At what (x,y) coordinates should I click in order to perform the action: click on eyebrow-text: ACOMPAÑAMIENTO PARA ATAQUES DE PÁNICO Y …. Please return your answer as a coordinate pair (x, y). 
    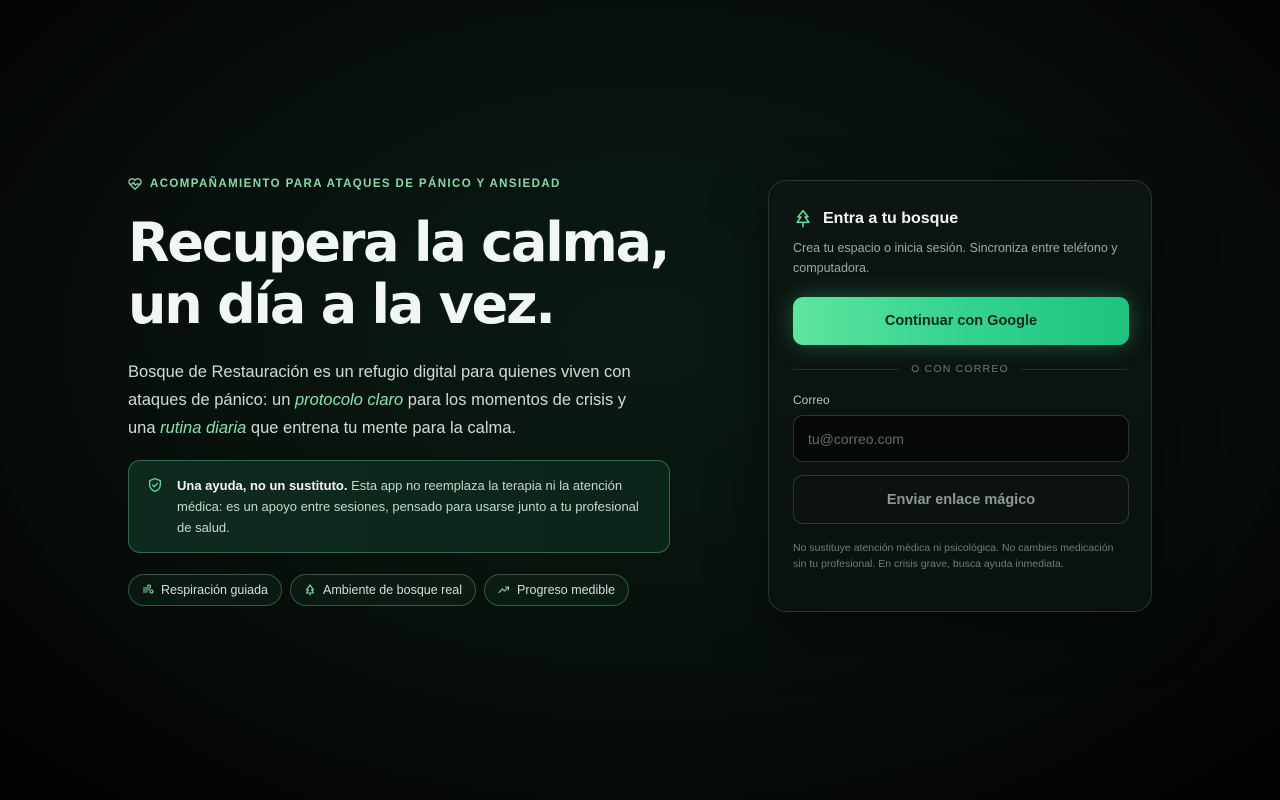
    Looking at the image, I should click on (355, 184).